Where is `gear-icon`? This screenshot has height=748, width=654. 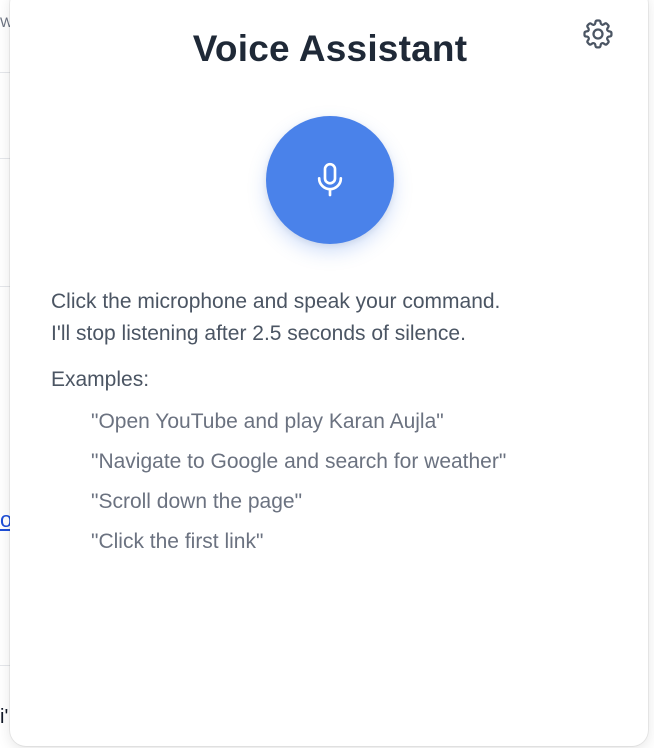 gear-icon is located at coordinates (598, 34).